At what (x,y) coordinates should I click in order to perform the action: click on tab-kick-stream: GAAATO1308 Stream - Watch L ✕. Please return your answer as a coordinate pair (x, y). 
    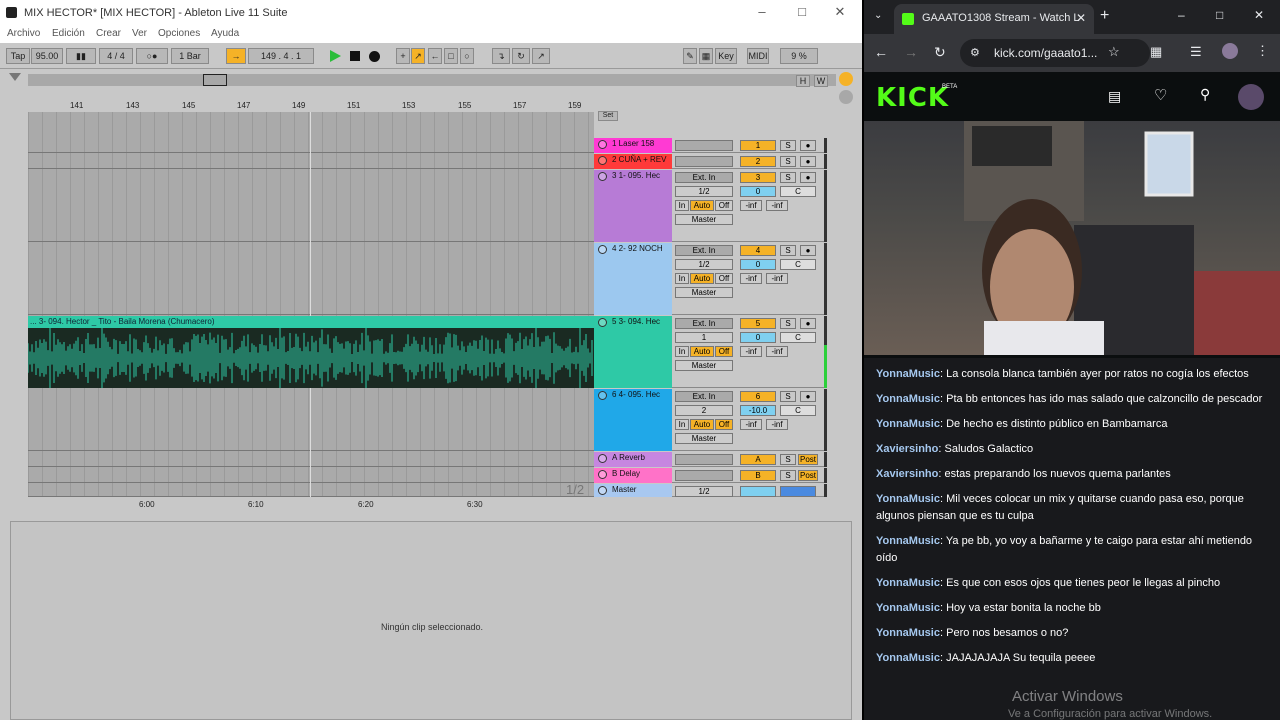
    Looking at the image, I should click on (994, 19).